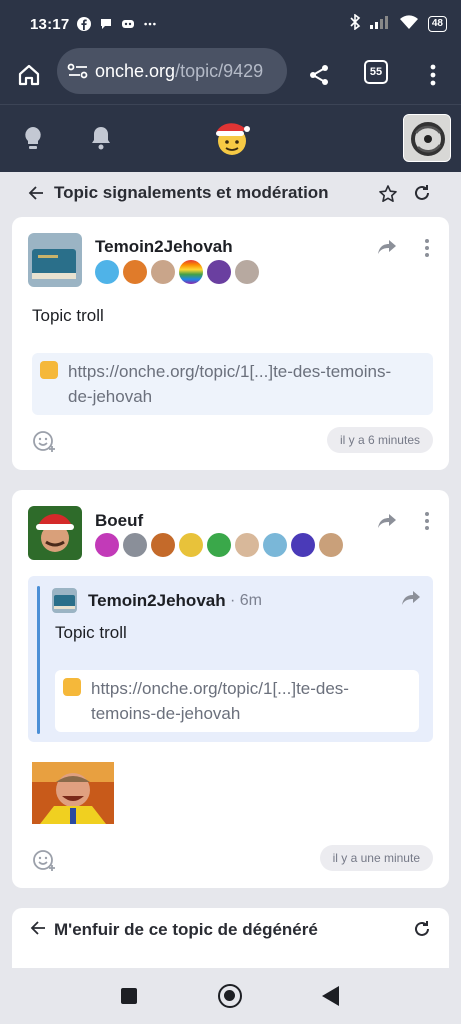  I want to click on signal-icon, so click(379, 24).